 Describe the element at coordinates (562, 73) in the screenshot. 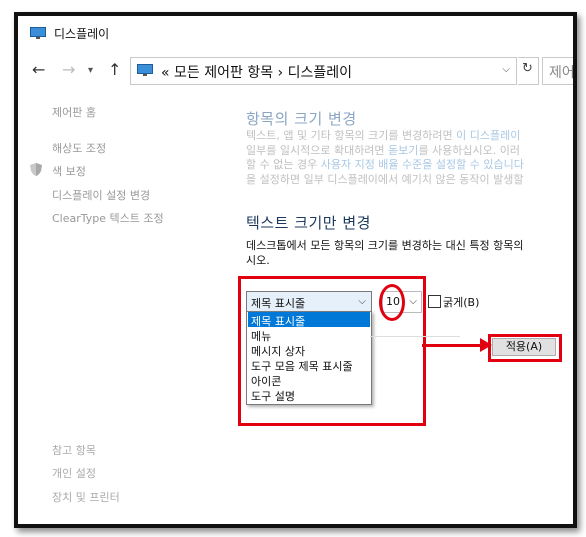

I see `search-placeholder: 제어` at that location.